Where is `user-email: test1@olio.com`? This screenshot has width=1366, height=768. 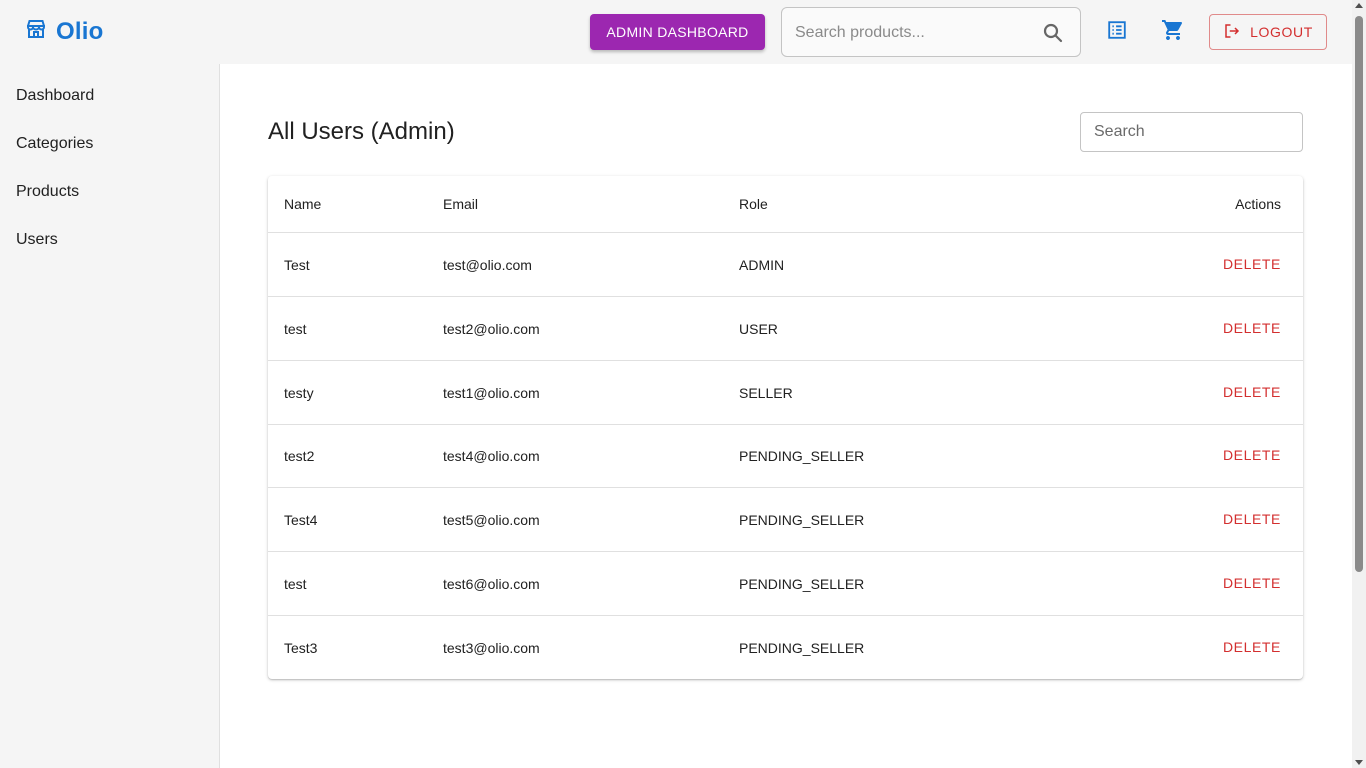
user-email: test1@olio.com is located at coordinates (491, 392).